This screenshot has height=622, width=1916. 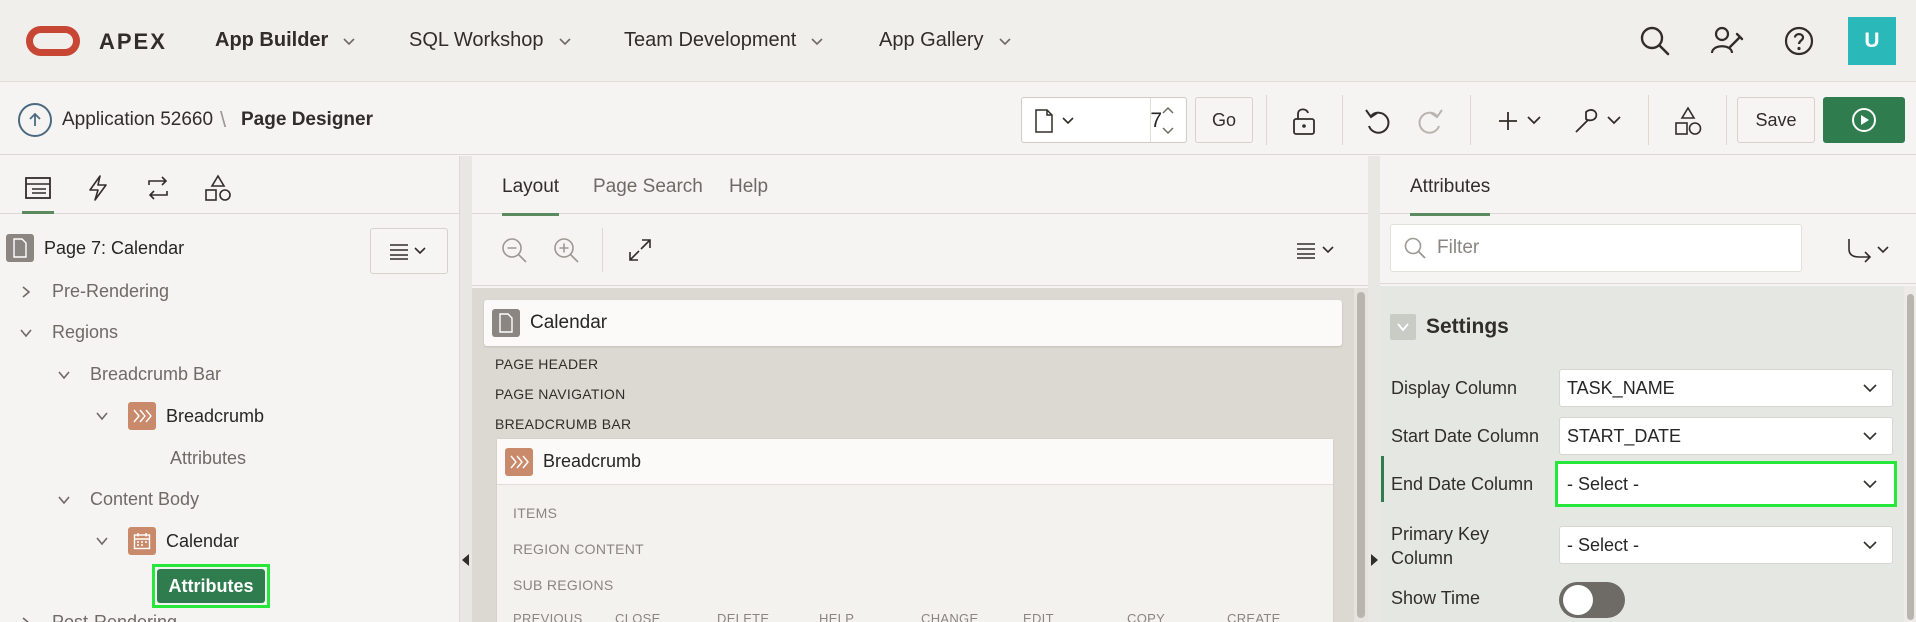 I want to click on page-selector: 7, so click(x=1104, y=120).